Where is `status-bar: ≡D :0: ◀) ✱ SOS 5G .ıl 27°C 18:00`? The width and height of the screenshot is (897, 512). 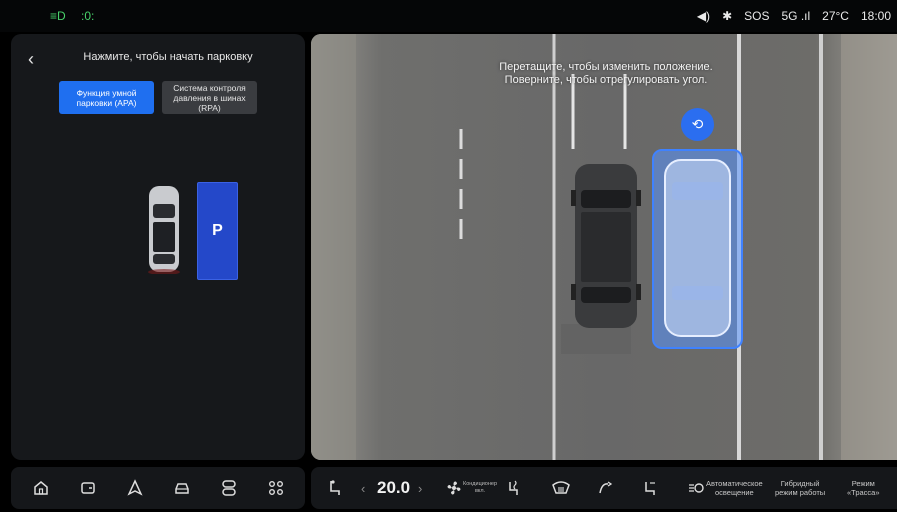
status-bar: ≡D :0: ◀) ✱ SOS 5G .ıl 27°C 18:00 is located at coordinates (448, 16).